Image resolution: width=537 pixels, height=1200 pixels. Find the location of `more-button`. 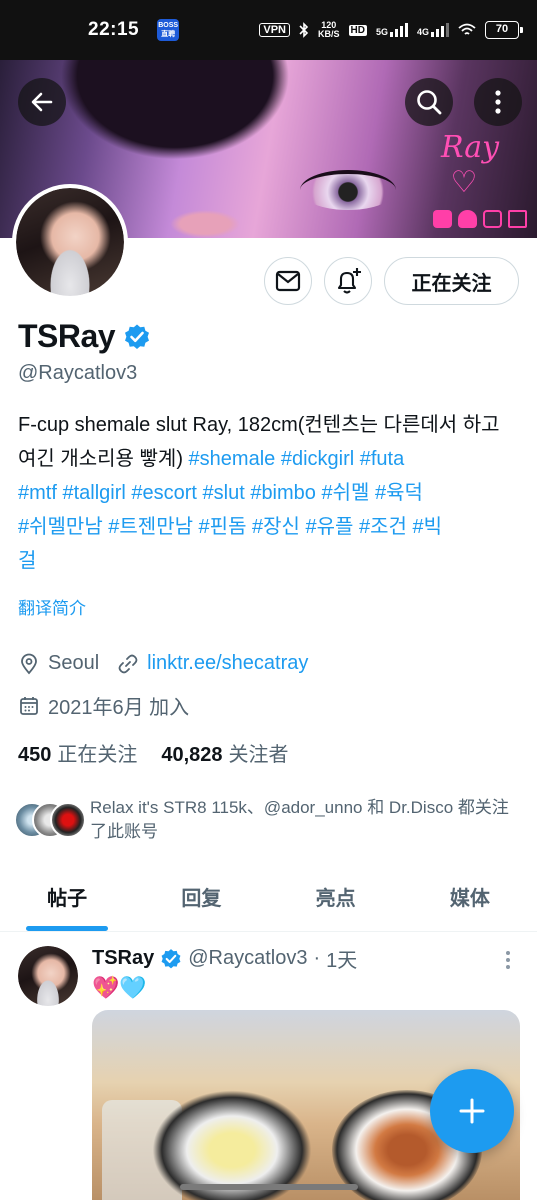

more-button is located at coordinates (498, 102).